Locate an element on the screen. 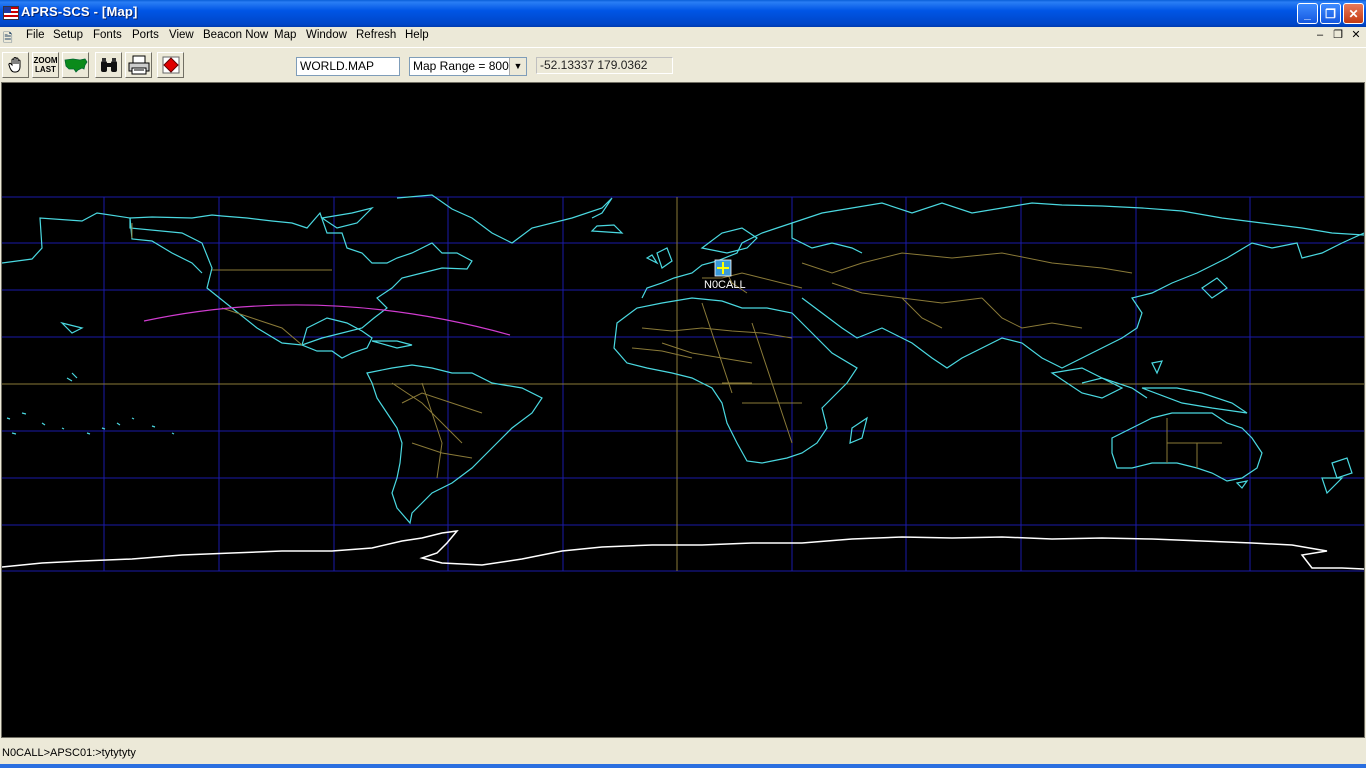  station-label: N0CALL is located at coordinates (725, 285).